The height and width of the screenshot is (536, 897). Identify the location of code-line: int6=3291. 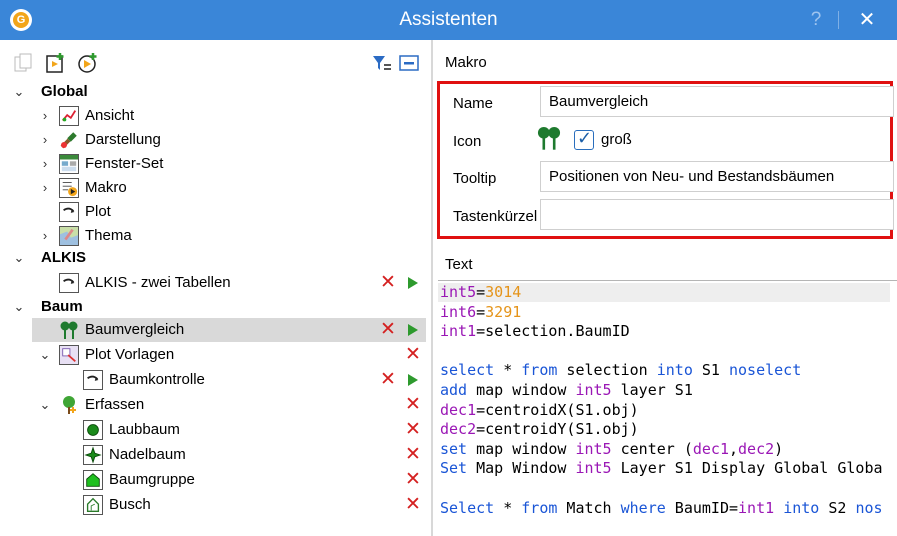
(480, 312).